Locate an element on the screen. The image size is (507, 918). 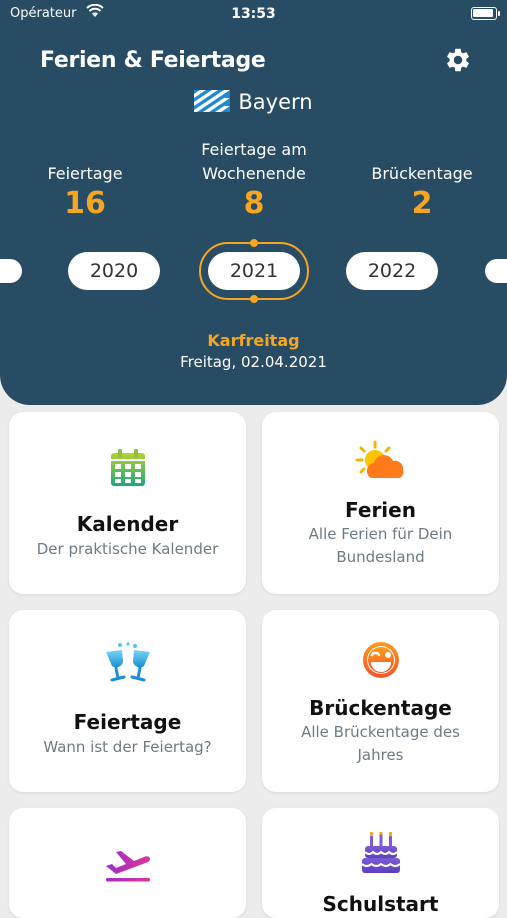
airplane-departure-icon is located at coordinates (127, 866).